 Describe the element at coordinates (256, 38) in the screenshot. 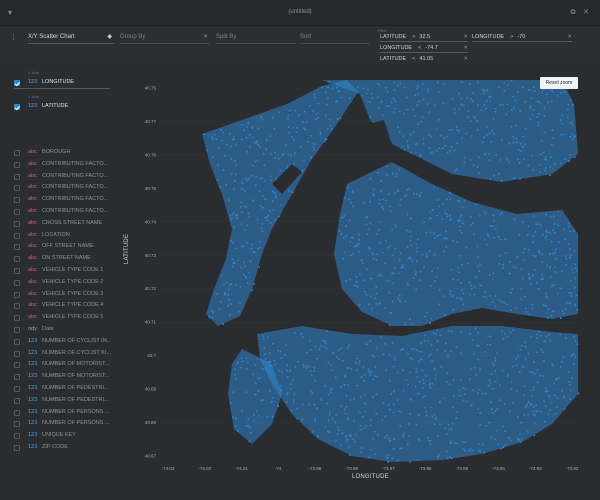

I see `split-by-input: Split By` at that location.